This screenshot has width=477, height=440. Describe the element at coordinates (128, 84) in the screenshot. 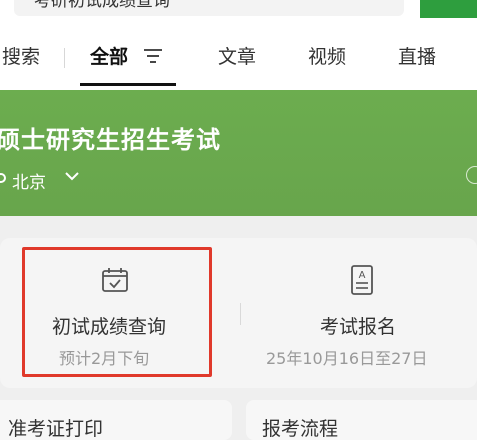

I see `active-tab-indicator` at that location.